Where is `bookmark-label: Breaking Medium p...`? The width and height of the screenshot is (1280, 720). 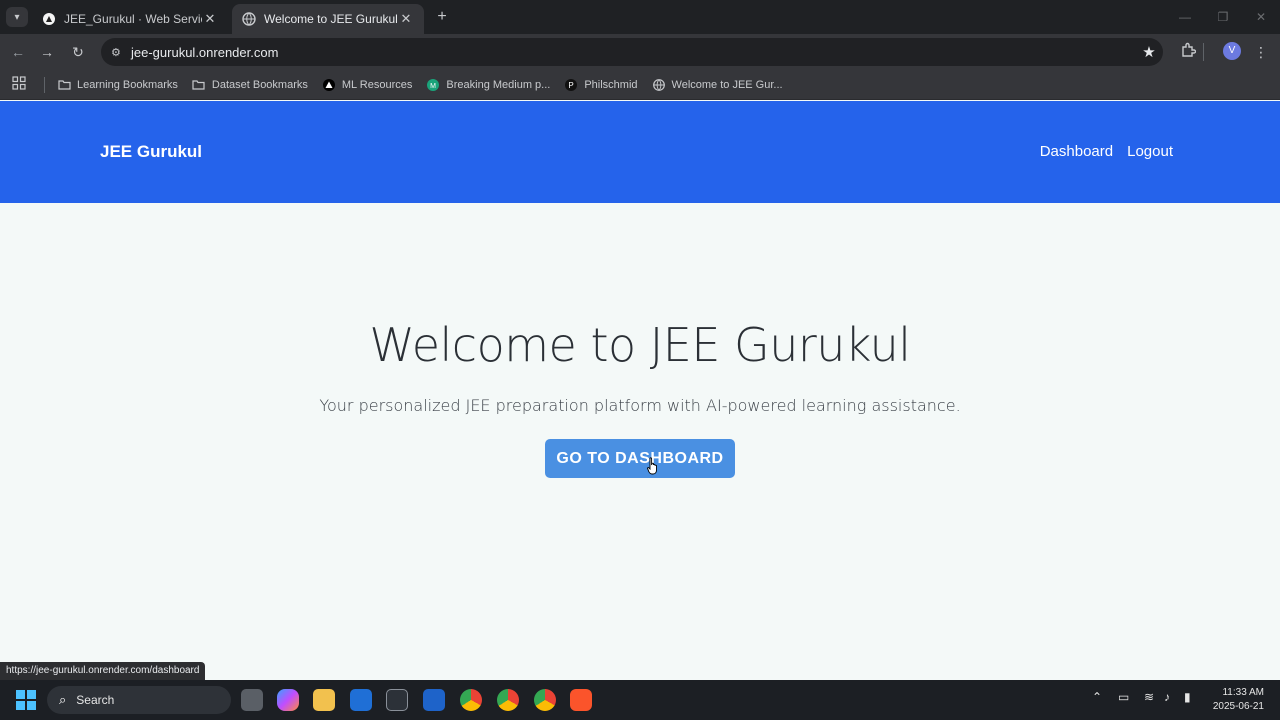 bookmark-label: Breaking Medium p... is located at coordinates (498, 84).